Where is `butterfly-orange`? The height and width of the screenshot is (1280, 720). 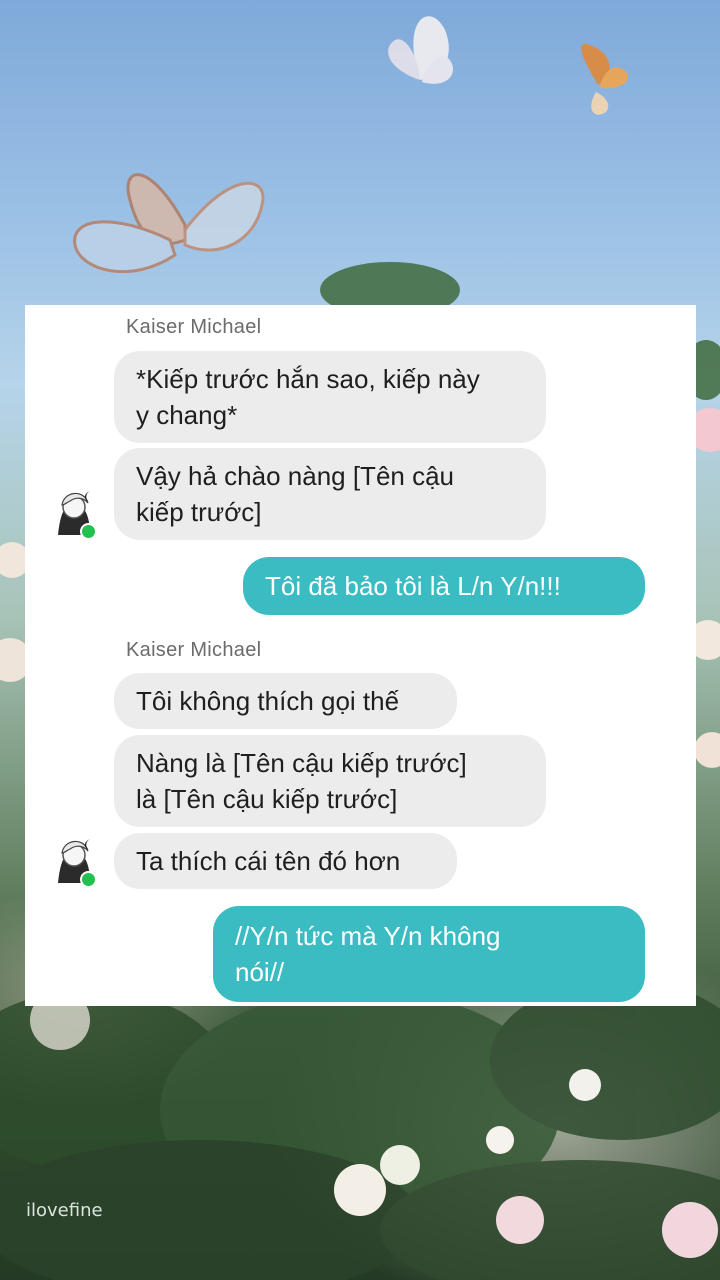 butterfly-orange is located at coordinates (605, 79).